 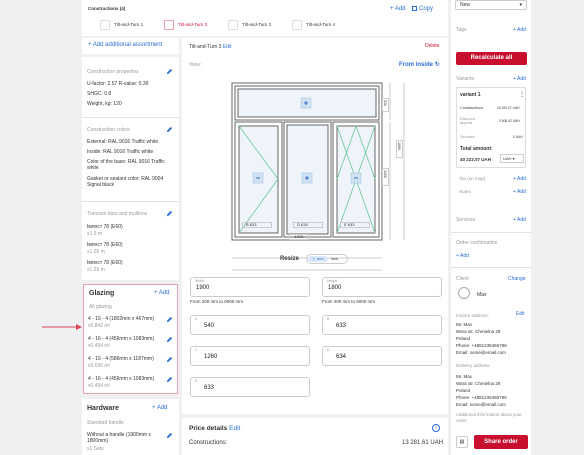 What do you see at coordinates (491, 58) in the screenshot?
I see `recalculate-button: Recalculate all` at bounding box center [491, 58].